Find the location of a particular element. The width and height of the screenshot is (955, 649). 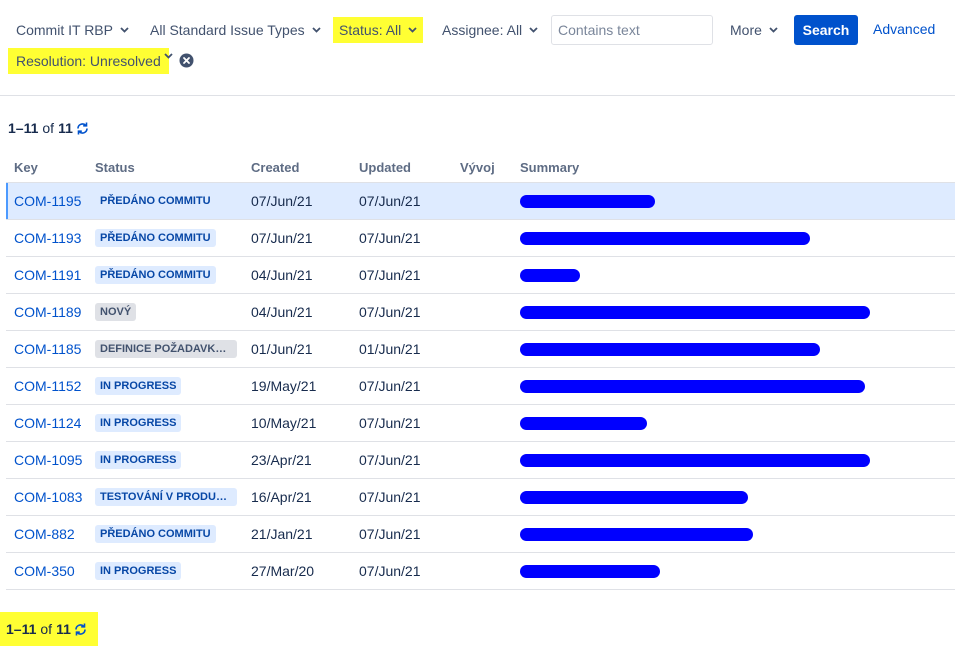

search-input is located at coordinates (632, 30).